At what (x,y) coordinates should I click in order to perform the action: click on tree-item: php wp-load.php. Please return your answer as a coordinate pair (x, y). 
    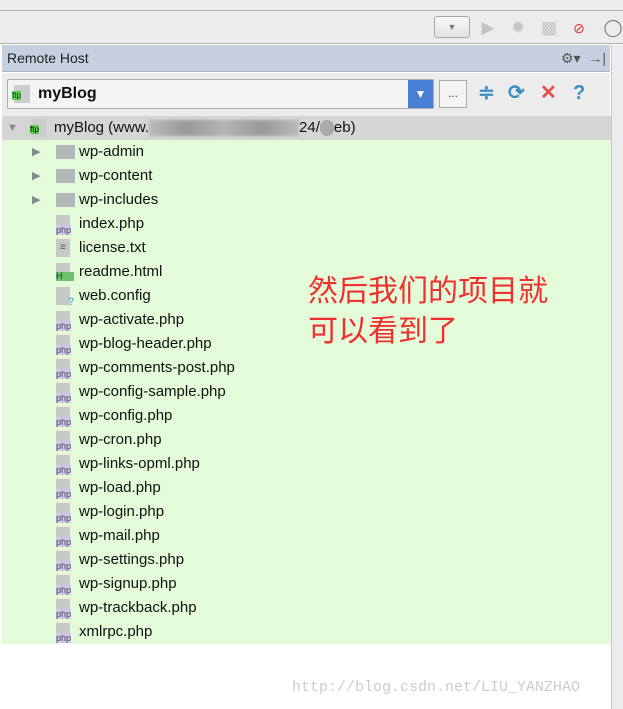
    Looking at the image, I should click on (307, 488).